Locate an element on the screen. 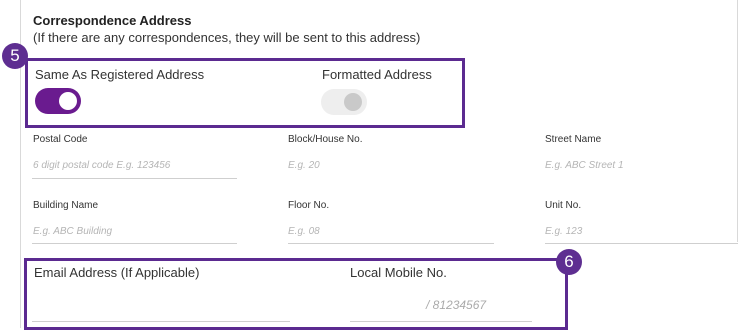  postal-code-underline is located at coordinates (134, 178).